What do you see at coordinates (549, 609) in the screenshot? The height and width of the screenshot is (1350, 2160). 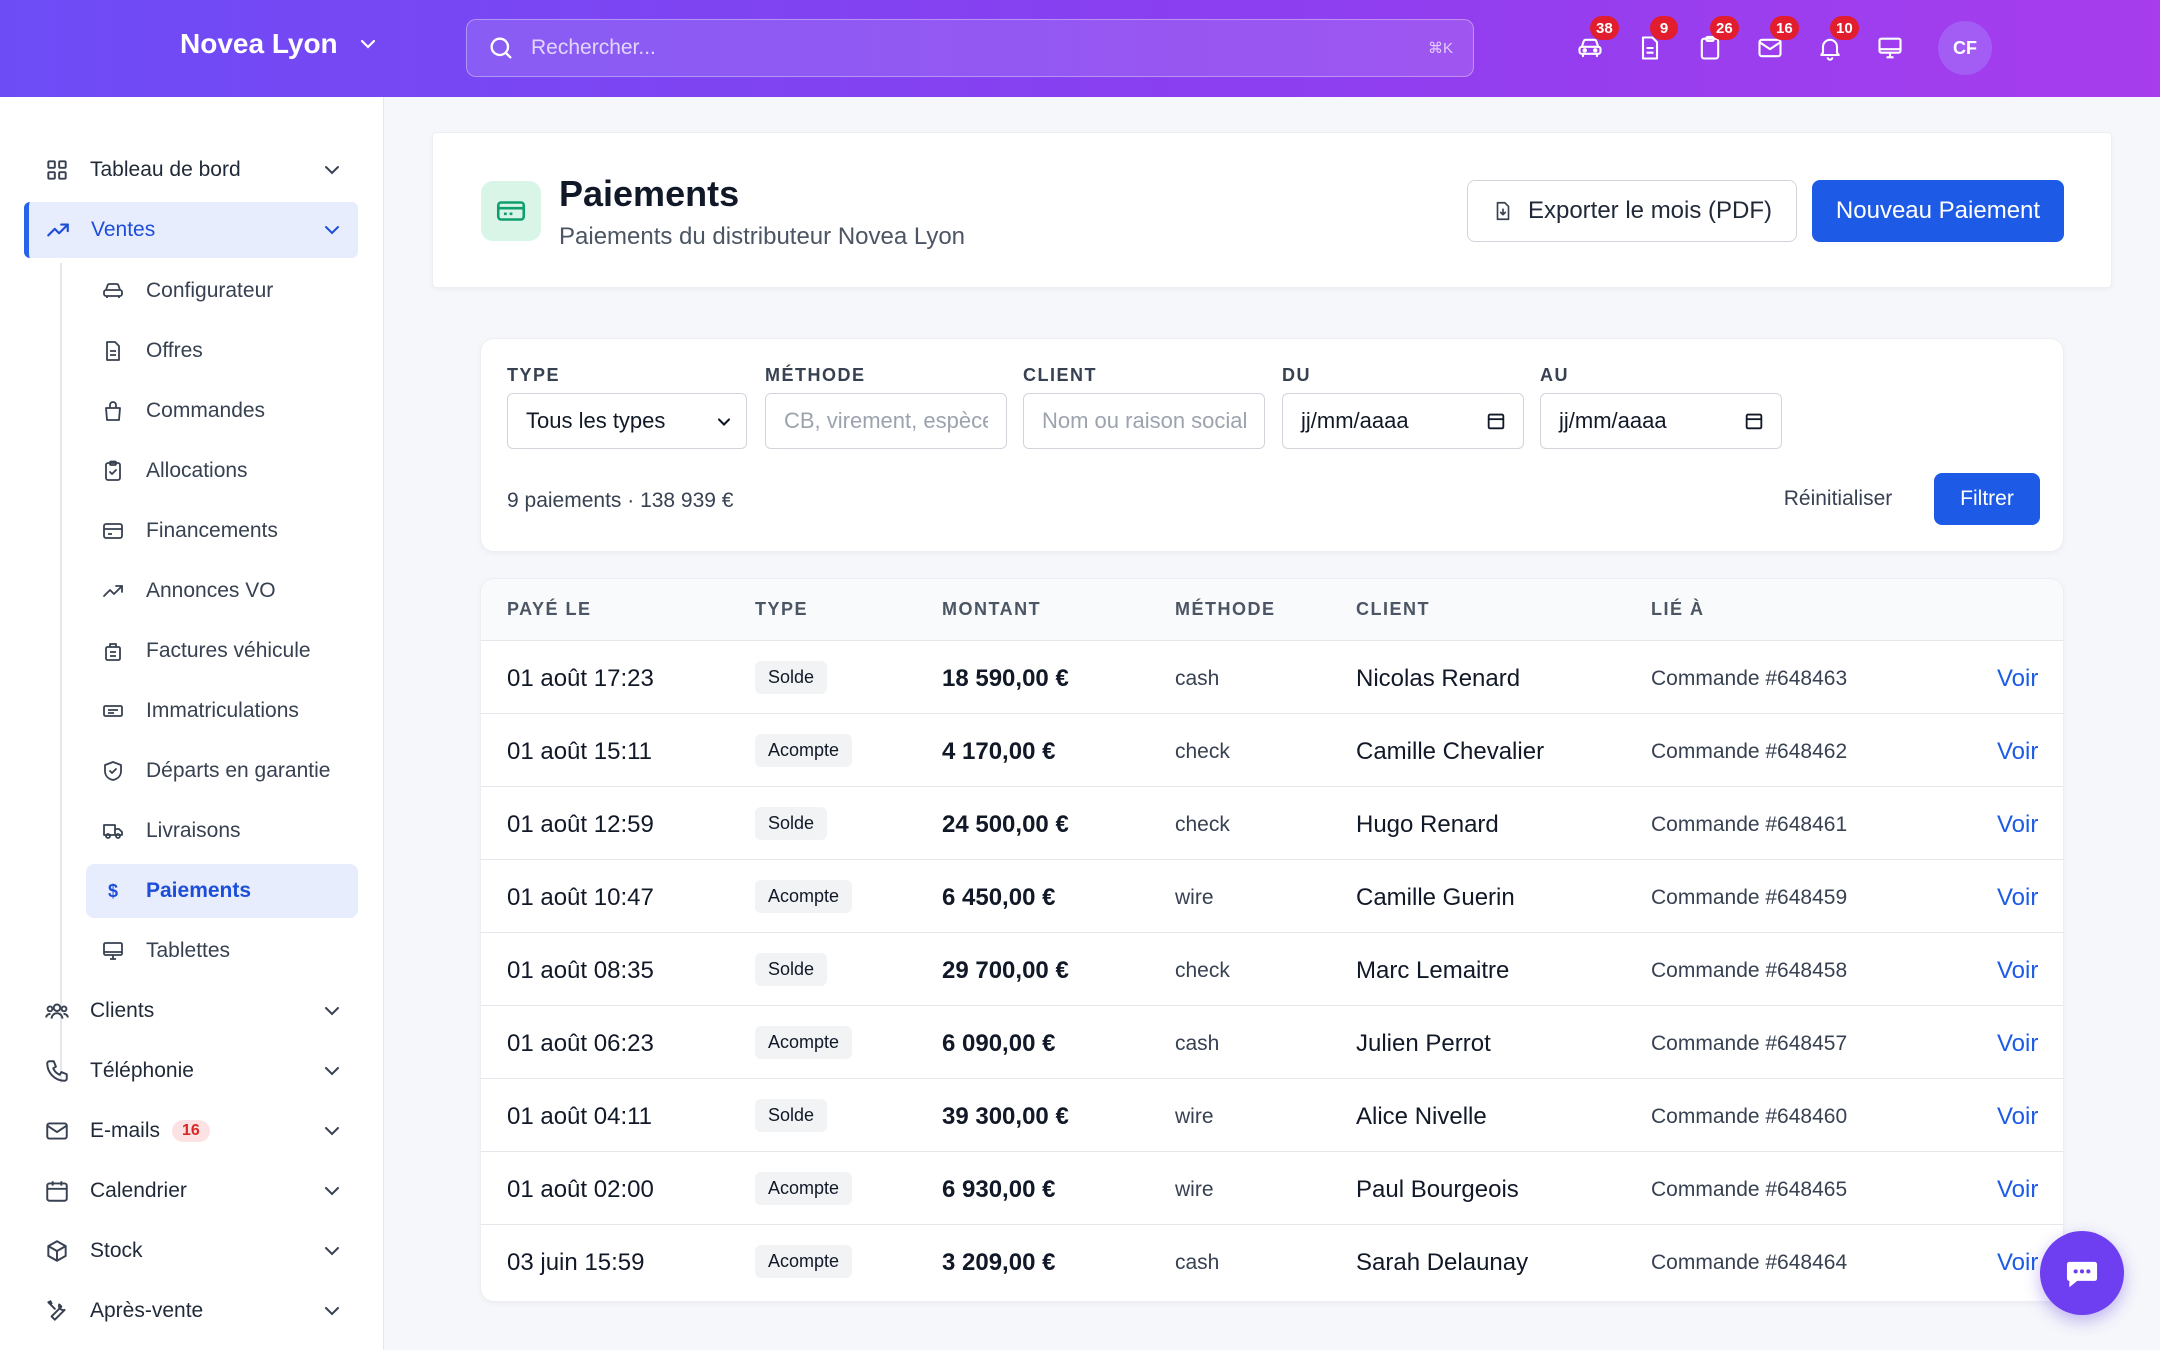 I see `column-header-paid-on: PAYÉ LE` at bounding box center [549, 609].